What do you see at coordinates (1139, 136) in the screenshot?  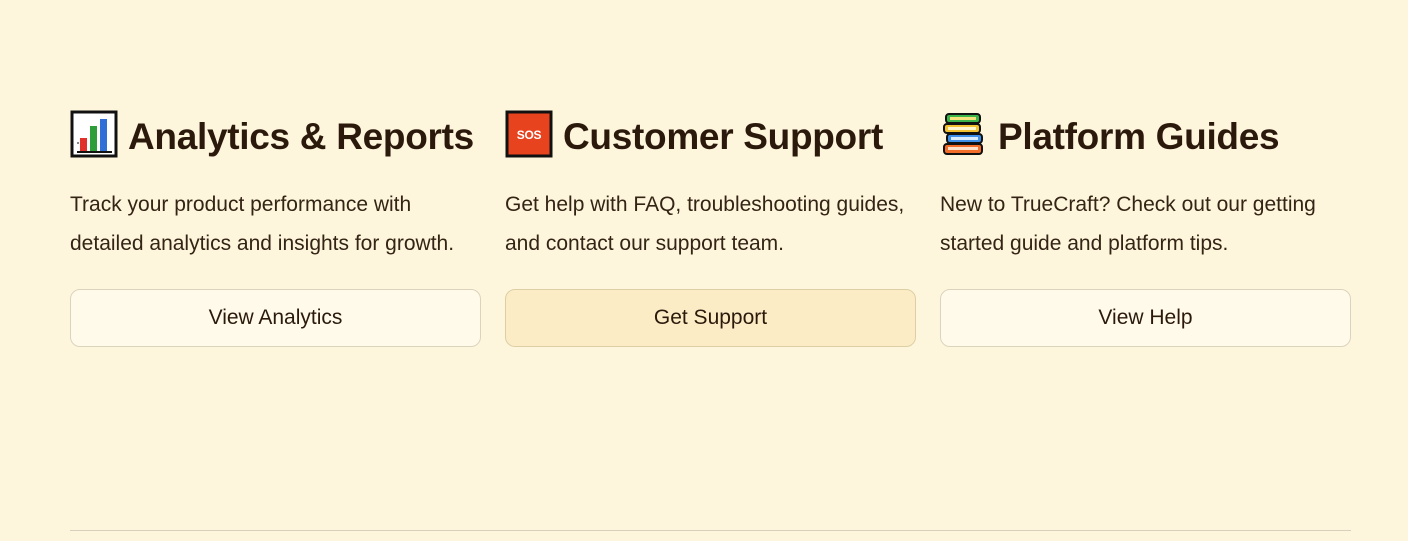 I see `guides-card-title-text: Platform Guides` at bounding box center [1139, 136].